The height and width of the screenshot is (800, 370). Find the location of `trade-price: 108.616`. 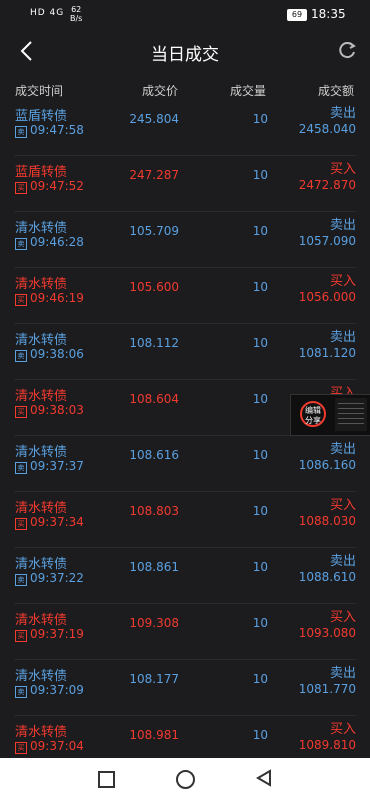

trade-price: 108.616 is located at coordinates (154, 455).